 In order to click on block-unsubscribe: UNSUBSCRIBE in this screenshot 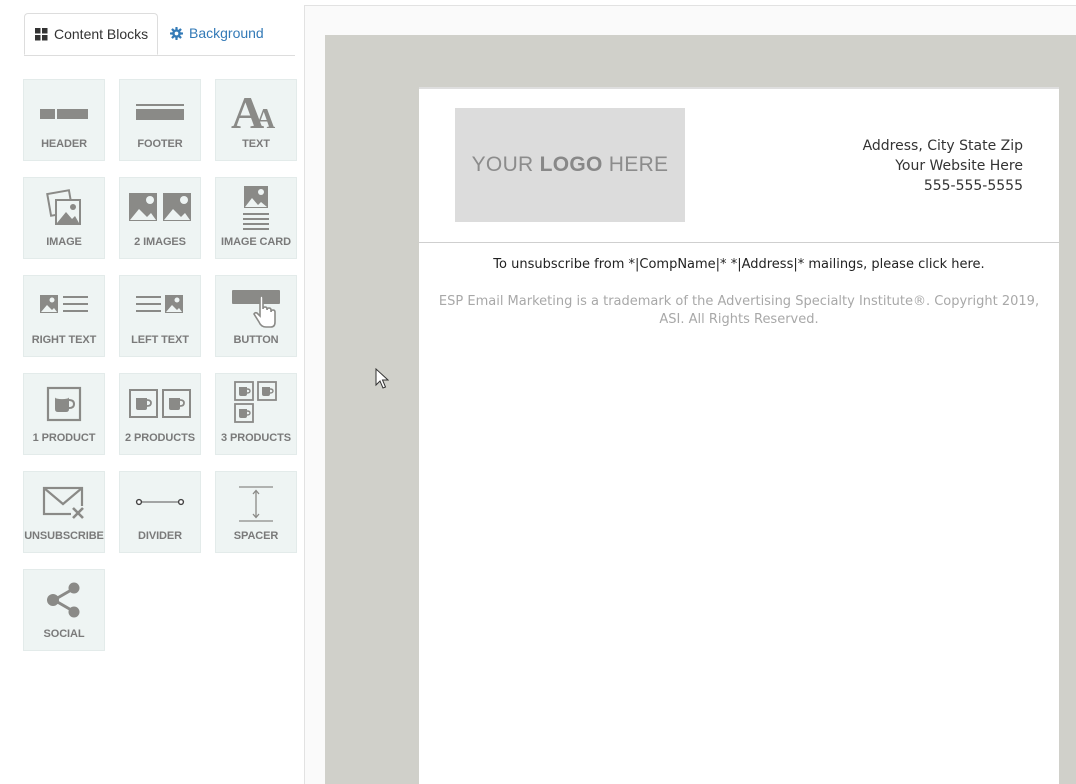, I will do `click(64, 512)`.